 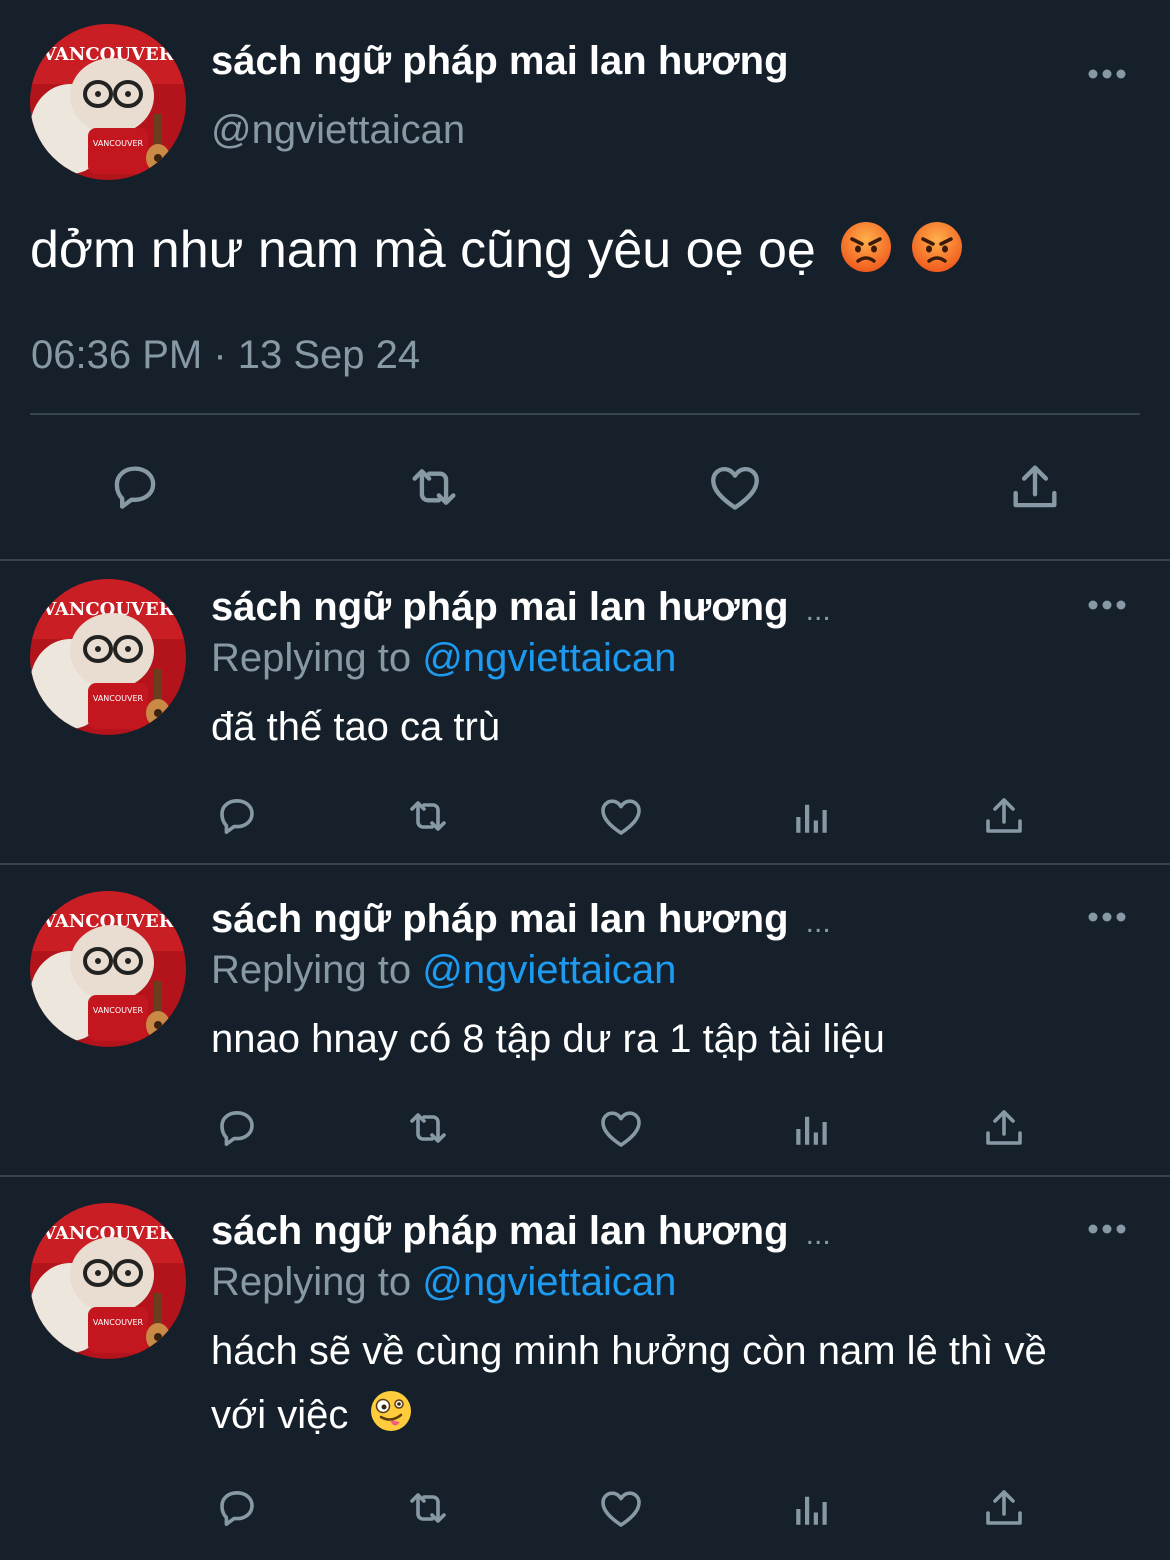 What do you see at coordinates (391, 1417) in the screenshot?
I see `zany-face-icon` at bounding box center [391, 1417].